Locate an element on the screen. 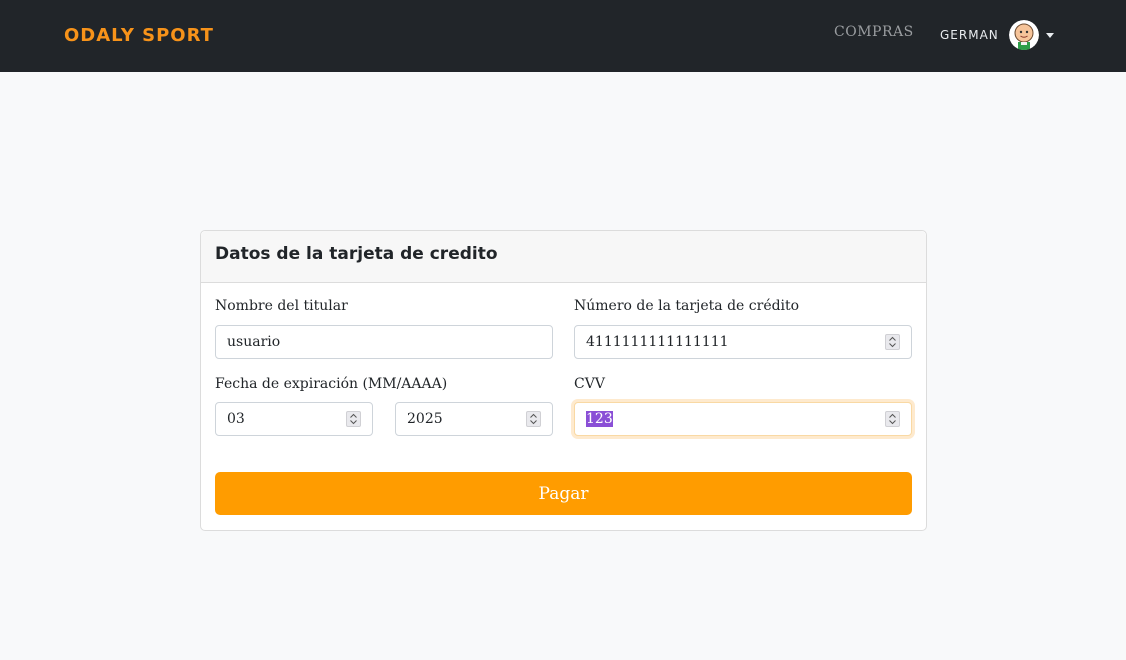  cvv-input: 123 is located at coordinates (743, 419).